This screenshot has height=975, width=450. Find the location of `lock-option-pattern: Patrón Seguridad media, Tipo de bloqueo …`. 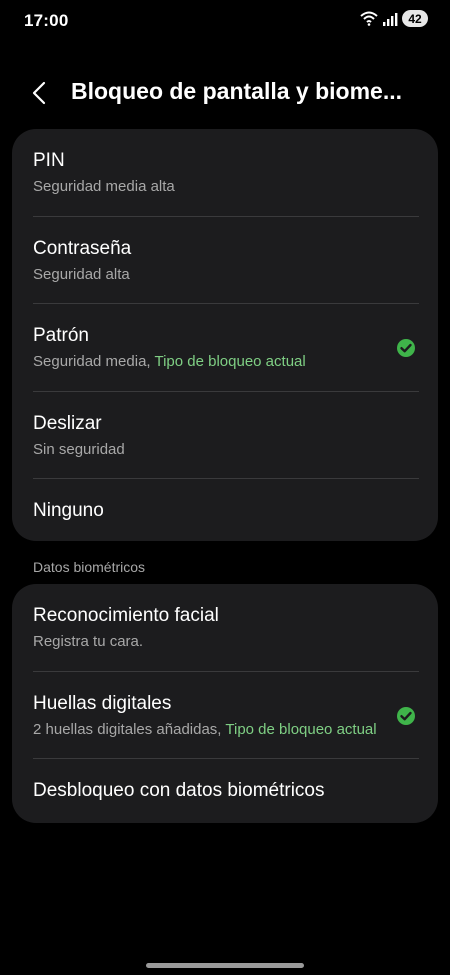

lock-option-pattern: Patrón Seguridad media, Tipo de bloqueo … is located at coordinates (225, 347).